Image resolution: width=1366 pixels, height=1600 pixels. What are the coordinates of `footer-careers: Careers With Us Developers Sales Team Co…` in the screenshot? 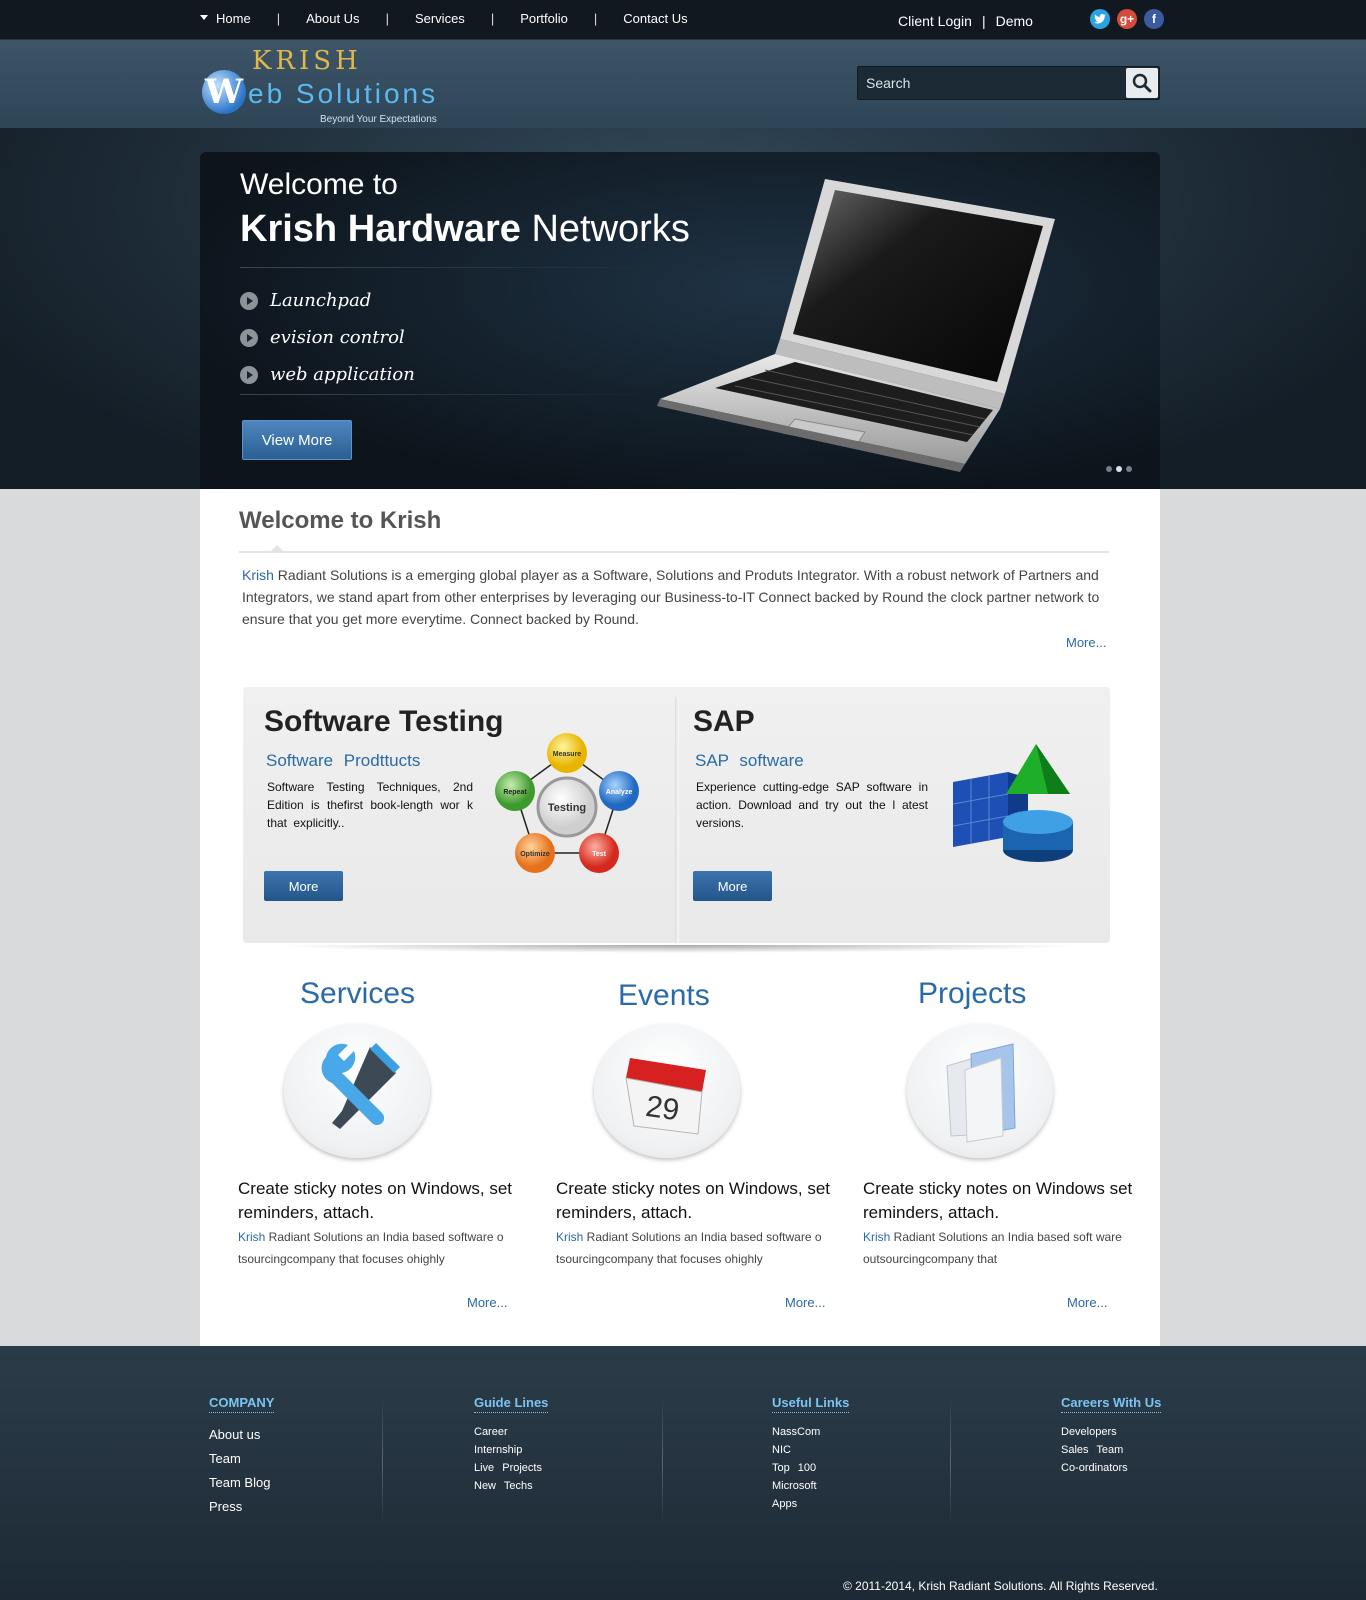 It's located at (1111, 1435).